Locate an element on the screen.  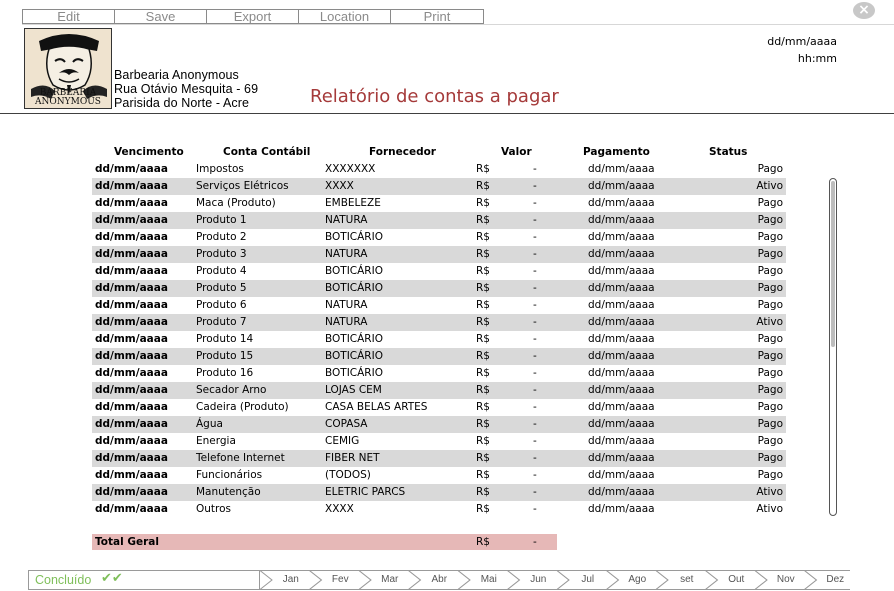
print-button: Print is located at coordinates (437, 17).